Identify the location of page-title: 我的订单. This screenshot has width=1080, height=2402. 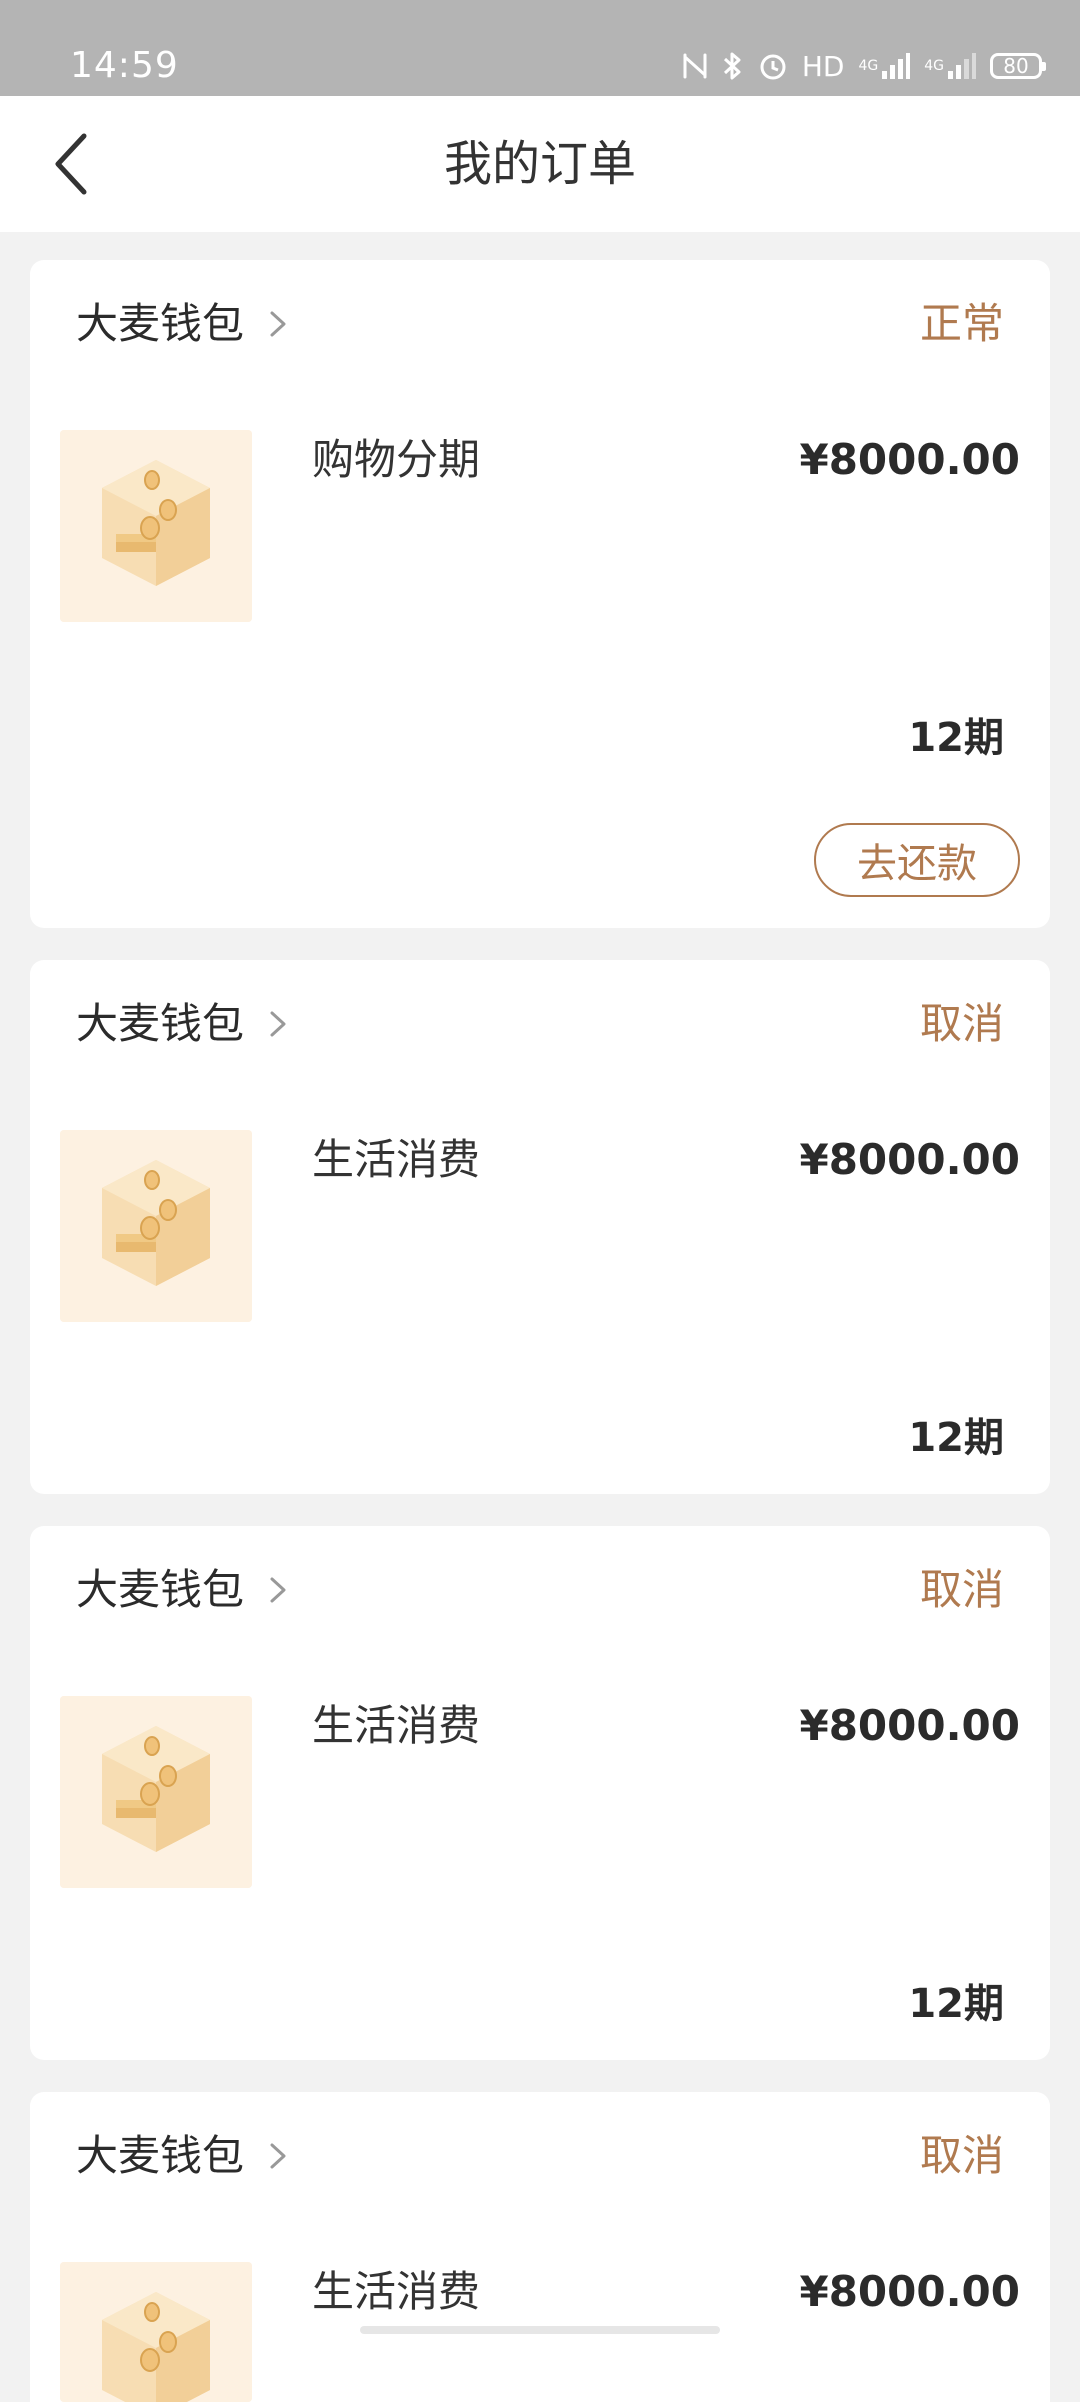
(539, 164).